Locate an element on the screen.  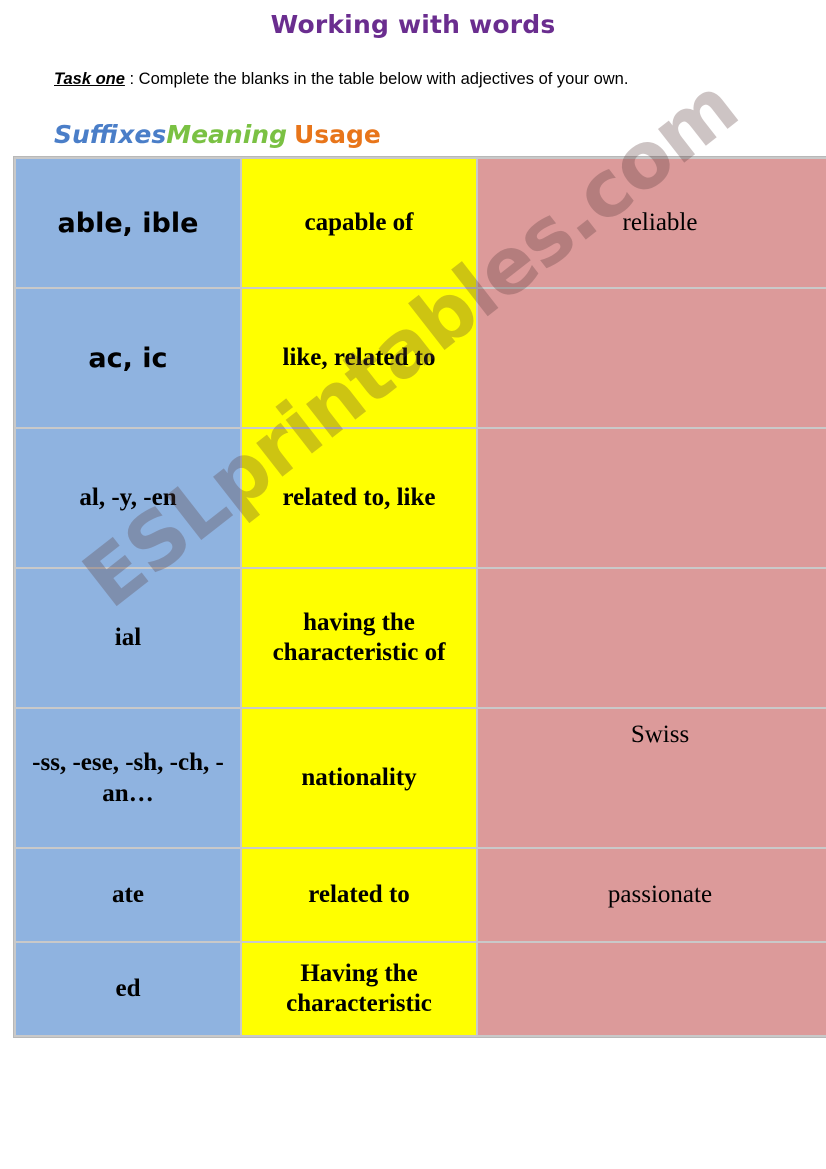
meaning-cell: related to, like is located at coordinates (359, 498).